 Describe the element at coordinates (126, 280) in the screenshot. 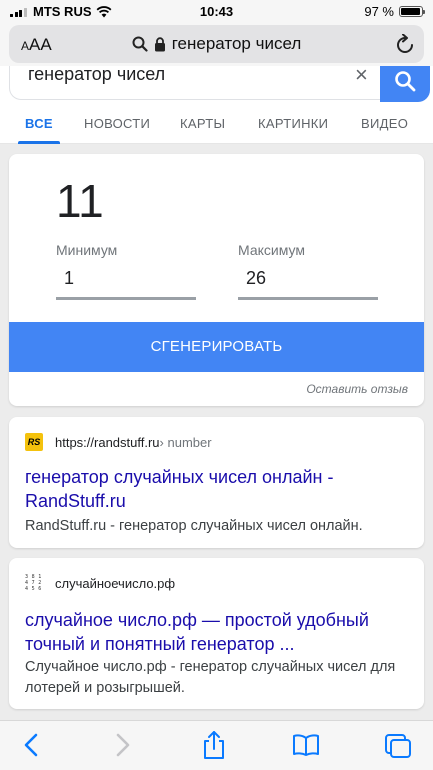

I see `min-input: 1` at that location.